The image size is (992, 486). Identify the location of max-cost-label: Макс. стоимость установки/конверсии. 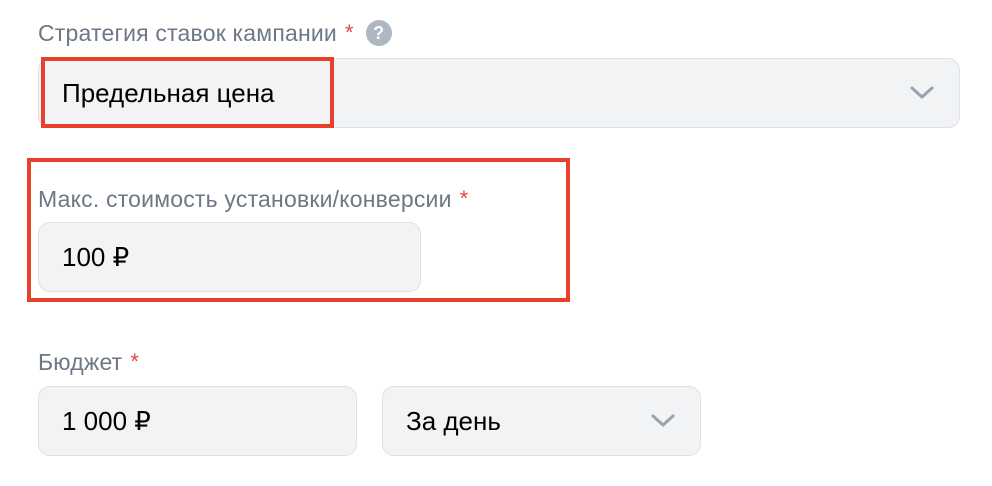
(245, 198).